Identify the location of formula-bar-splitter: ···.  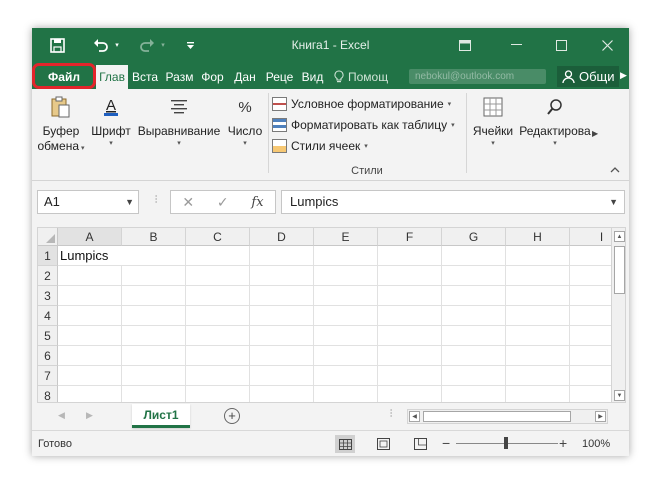
(157, 198).